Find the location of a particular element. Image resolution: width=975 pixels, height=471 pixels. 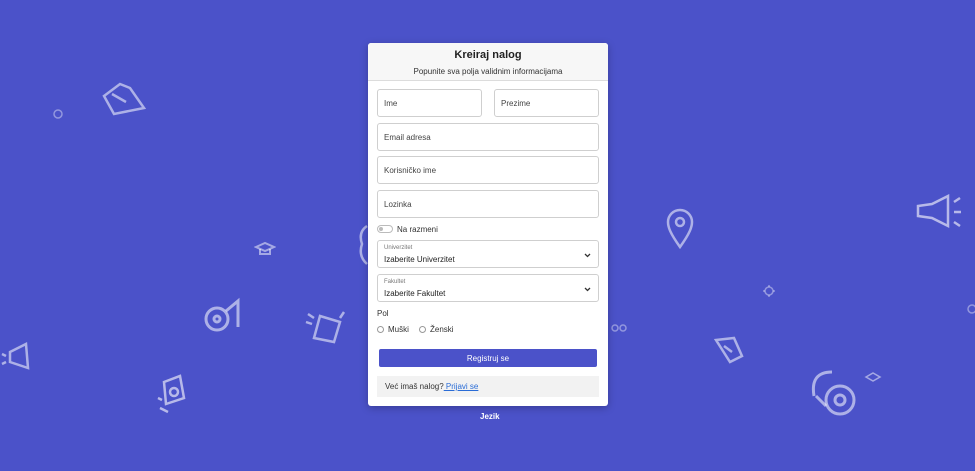

university-value: Izaberite Univerzitet is located at coordinates (419, 259).